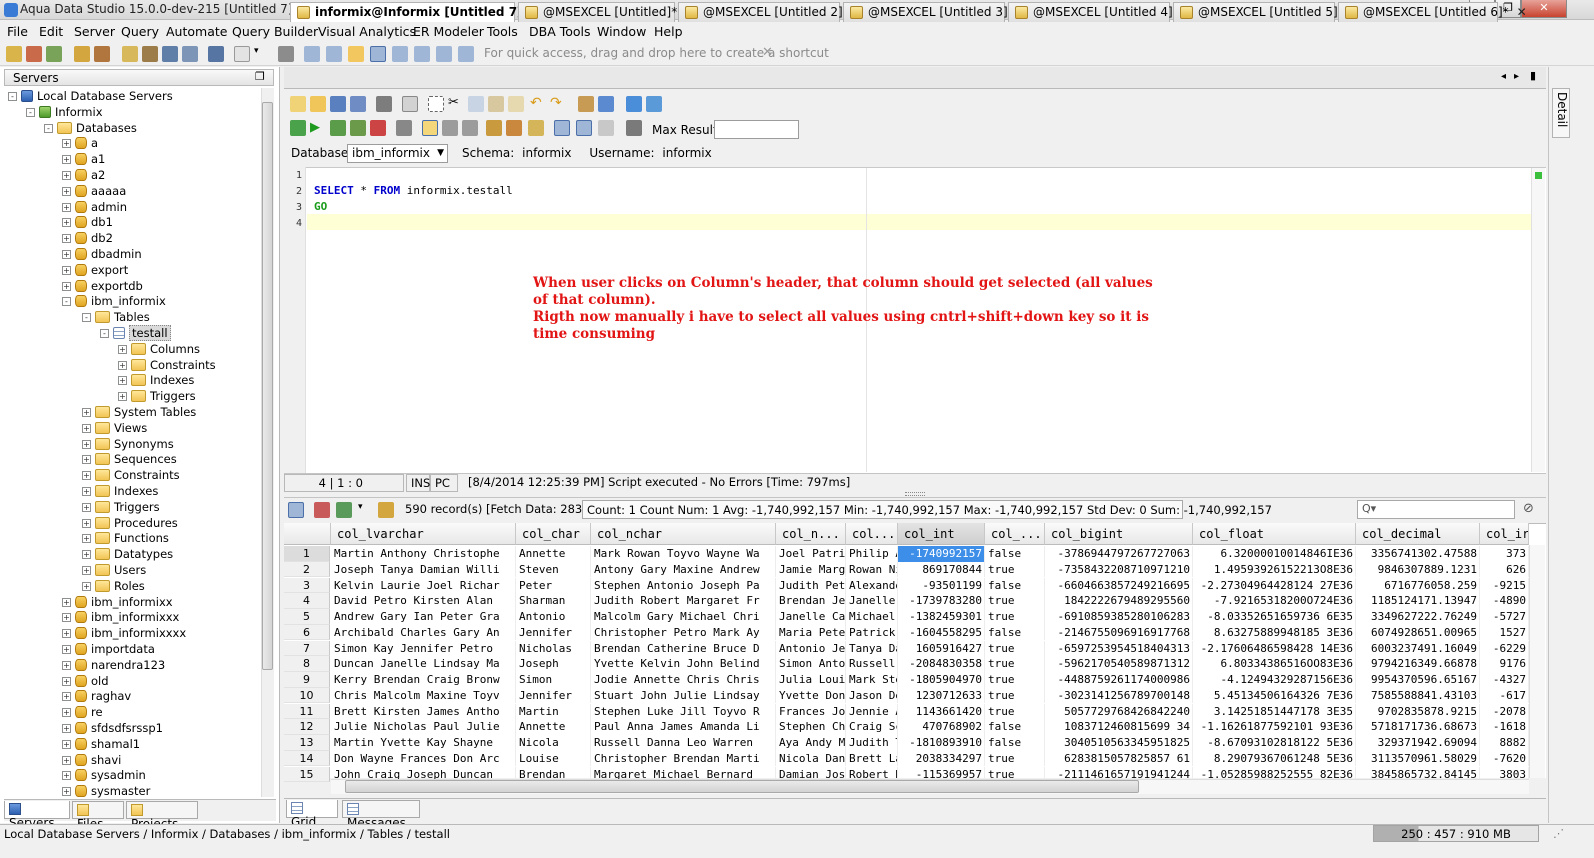  What do you see at coordinates (1432, 12) in the screenshot?
I see `tab-untitled-6: @MSEXCEL [Untitled 6]* ✕` at bounding box center [1432, 12].